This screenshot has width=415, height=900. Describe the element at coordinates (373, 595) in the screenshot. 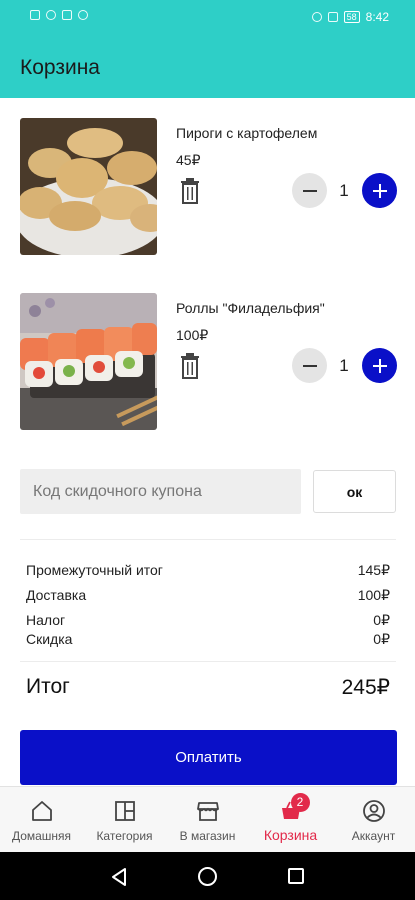

I see `delivery-value: 100₽` at that location.